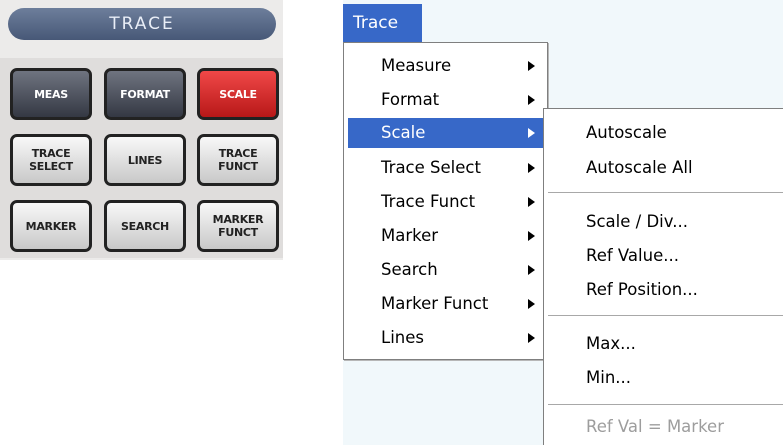 This screenshot has height=445, width=783. Describe the element at coordinates (445, 270) in the screenshot. I see `menu-item-search: Search` at that location.